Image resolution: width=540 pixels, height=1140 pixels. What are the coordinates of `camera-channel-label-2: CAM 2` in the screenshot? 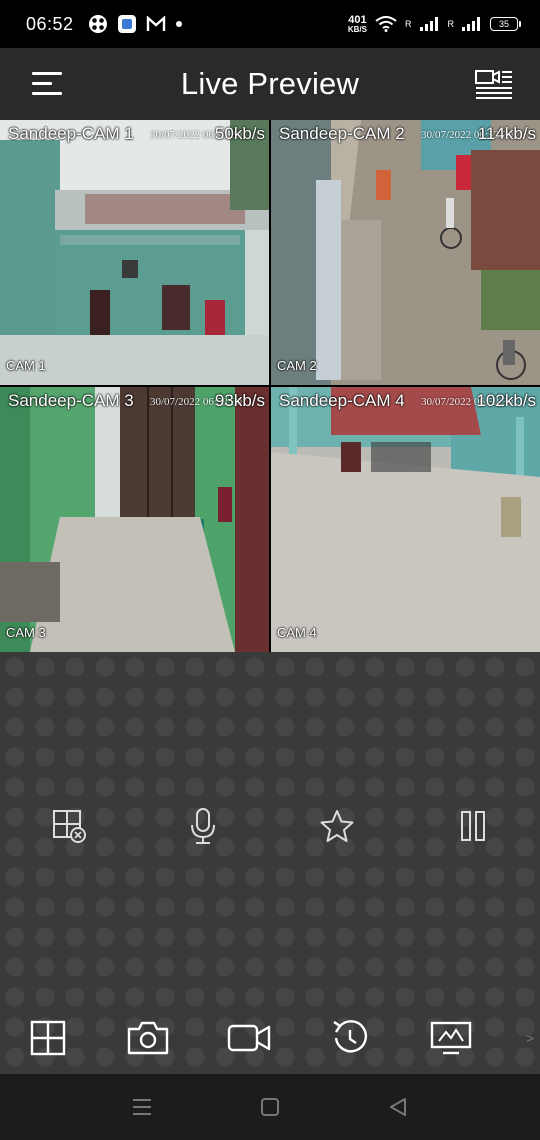 It's located at (297, 365).